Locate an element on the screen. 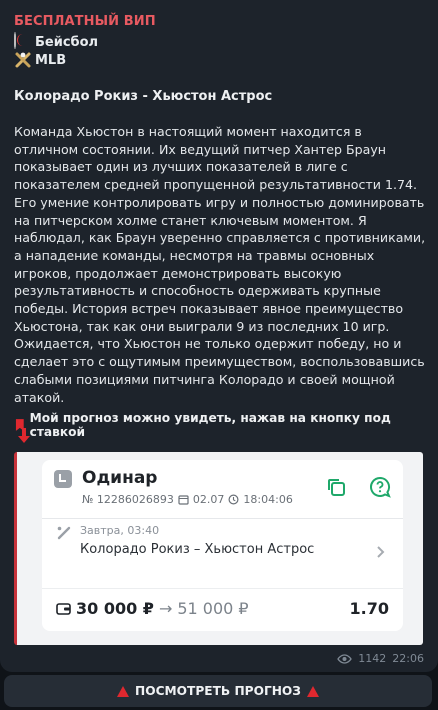 The image size is (438, 710). sport-line: Бейсбол is located at coordinates (56, 41).